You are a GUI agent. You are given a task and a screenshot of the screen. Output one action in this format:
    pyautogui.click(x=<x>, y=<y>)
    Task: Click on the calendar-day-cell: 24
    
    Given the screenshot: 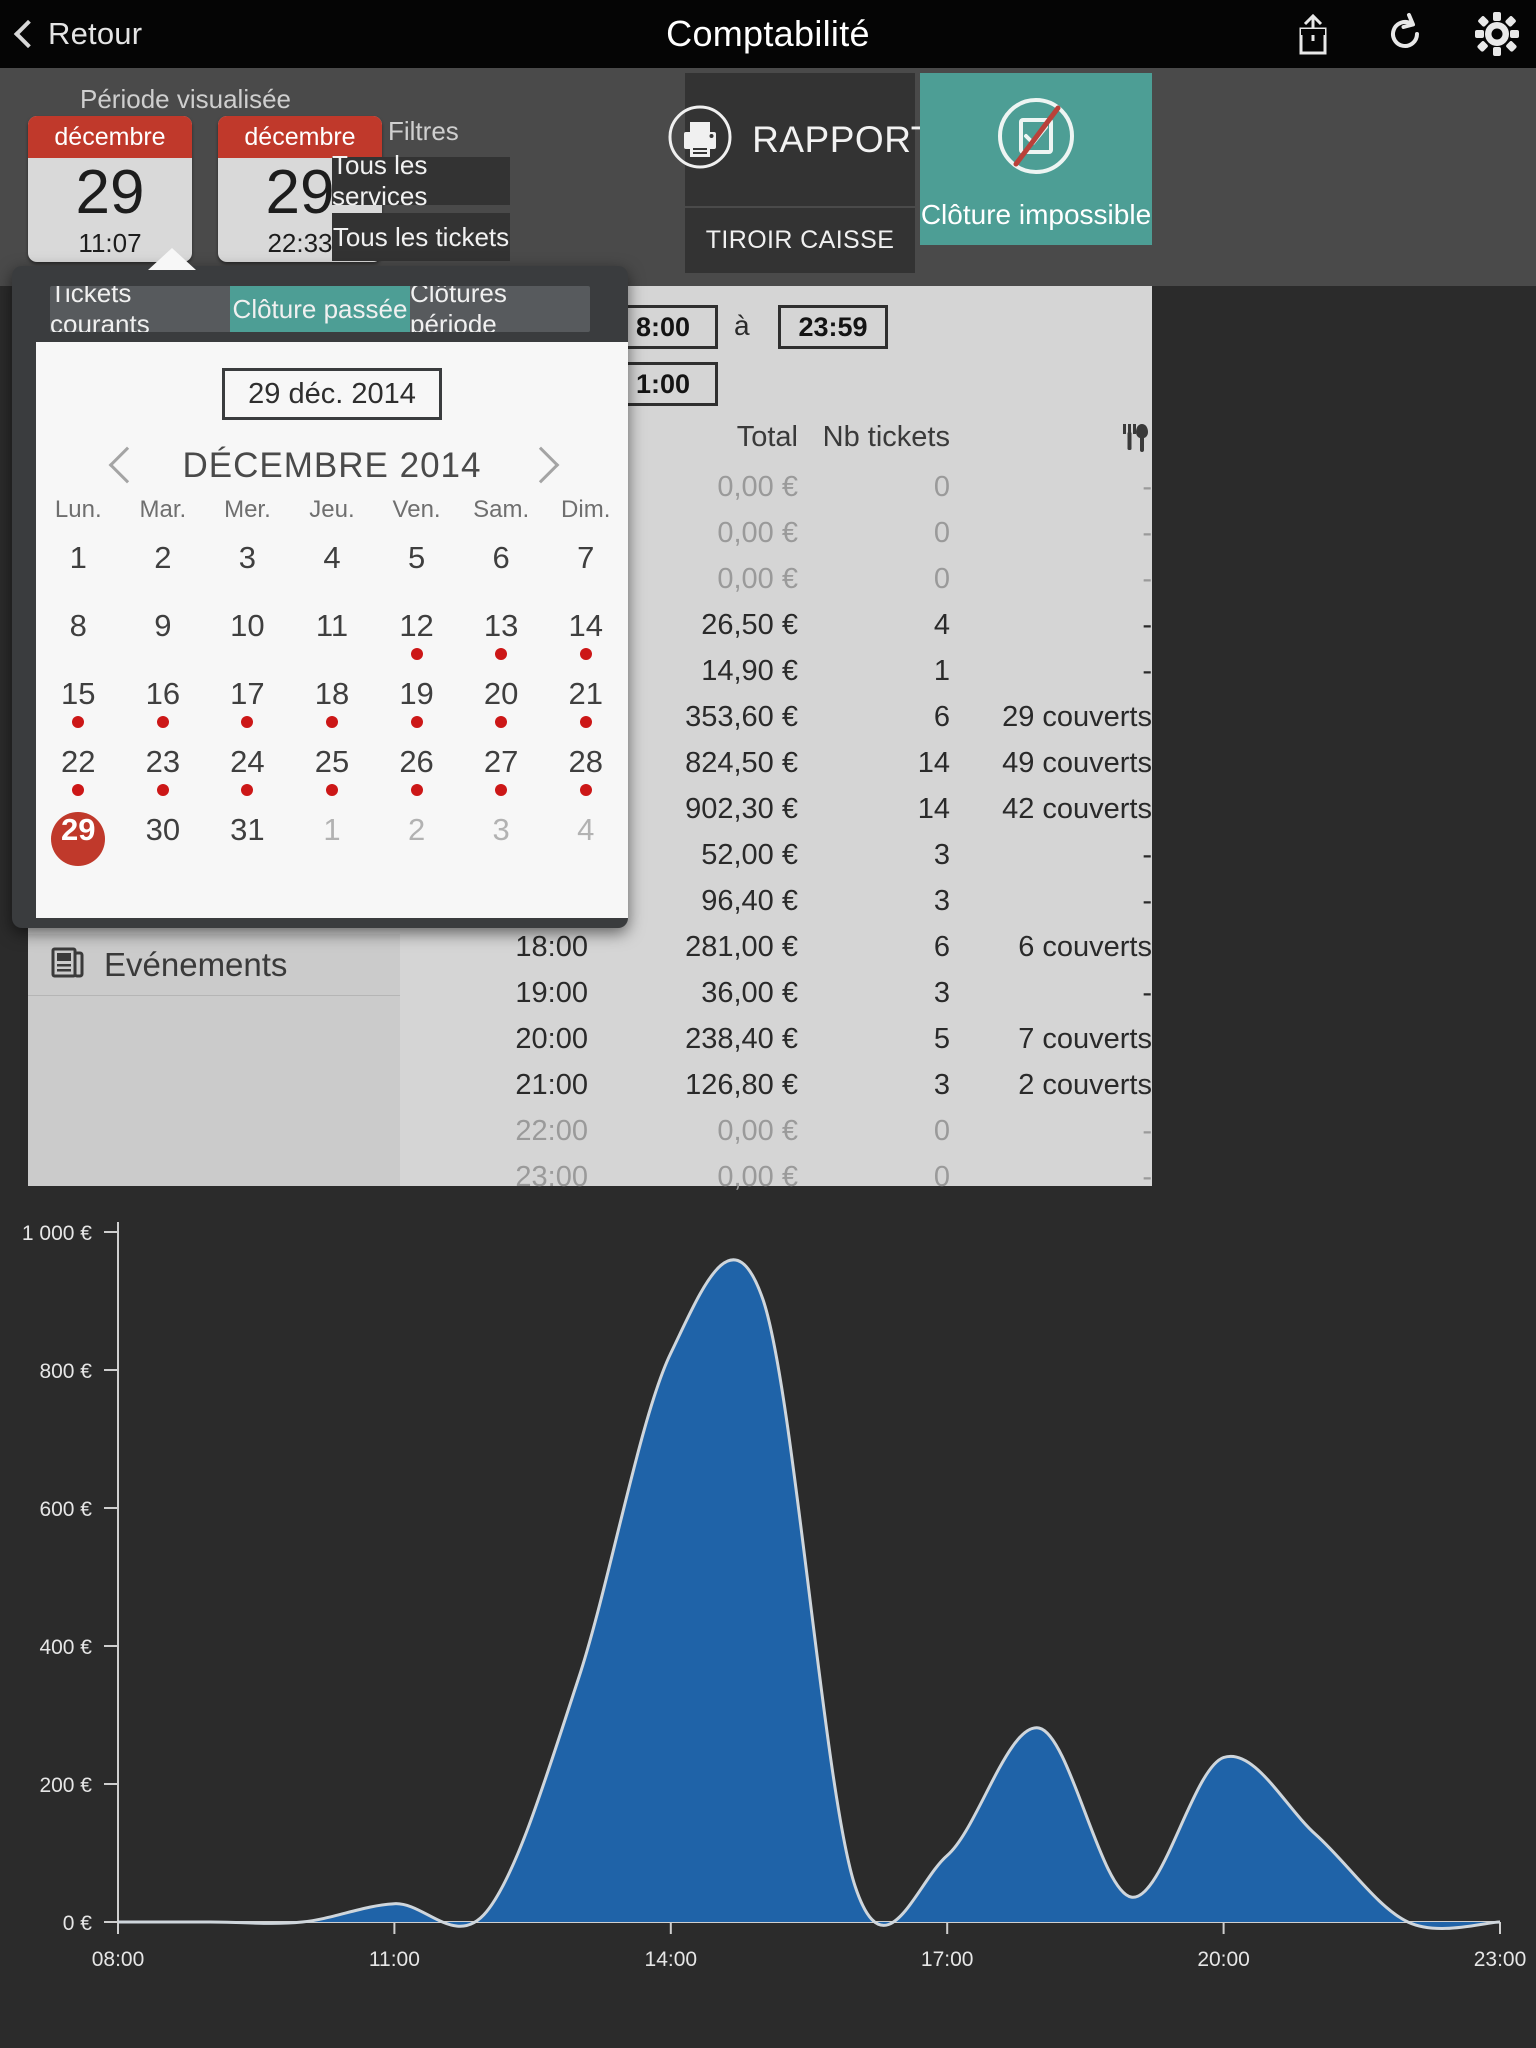 What is the action you would take?
    pyautogui.click(x=247, y=776)
    